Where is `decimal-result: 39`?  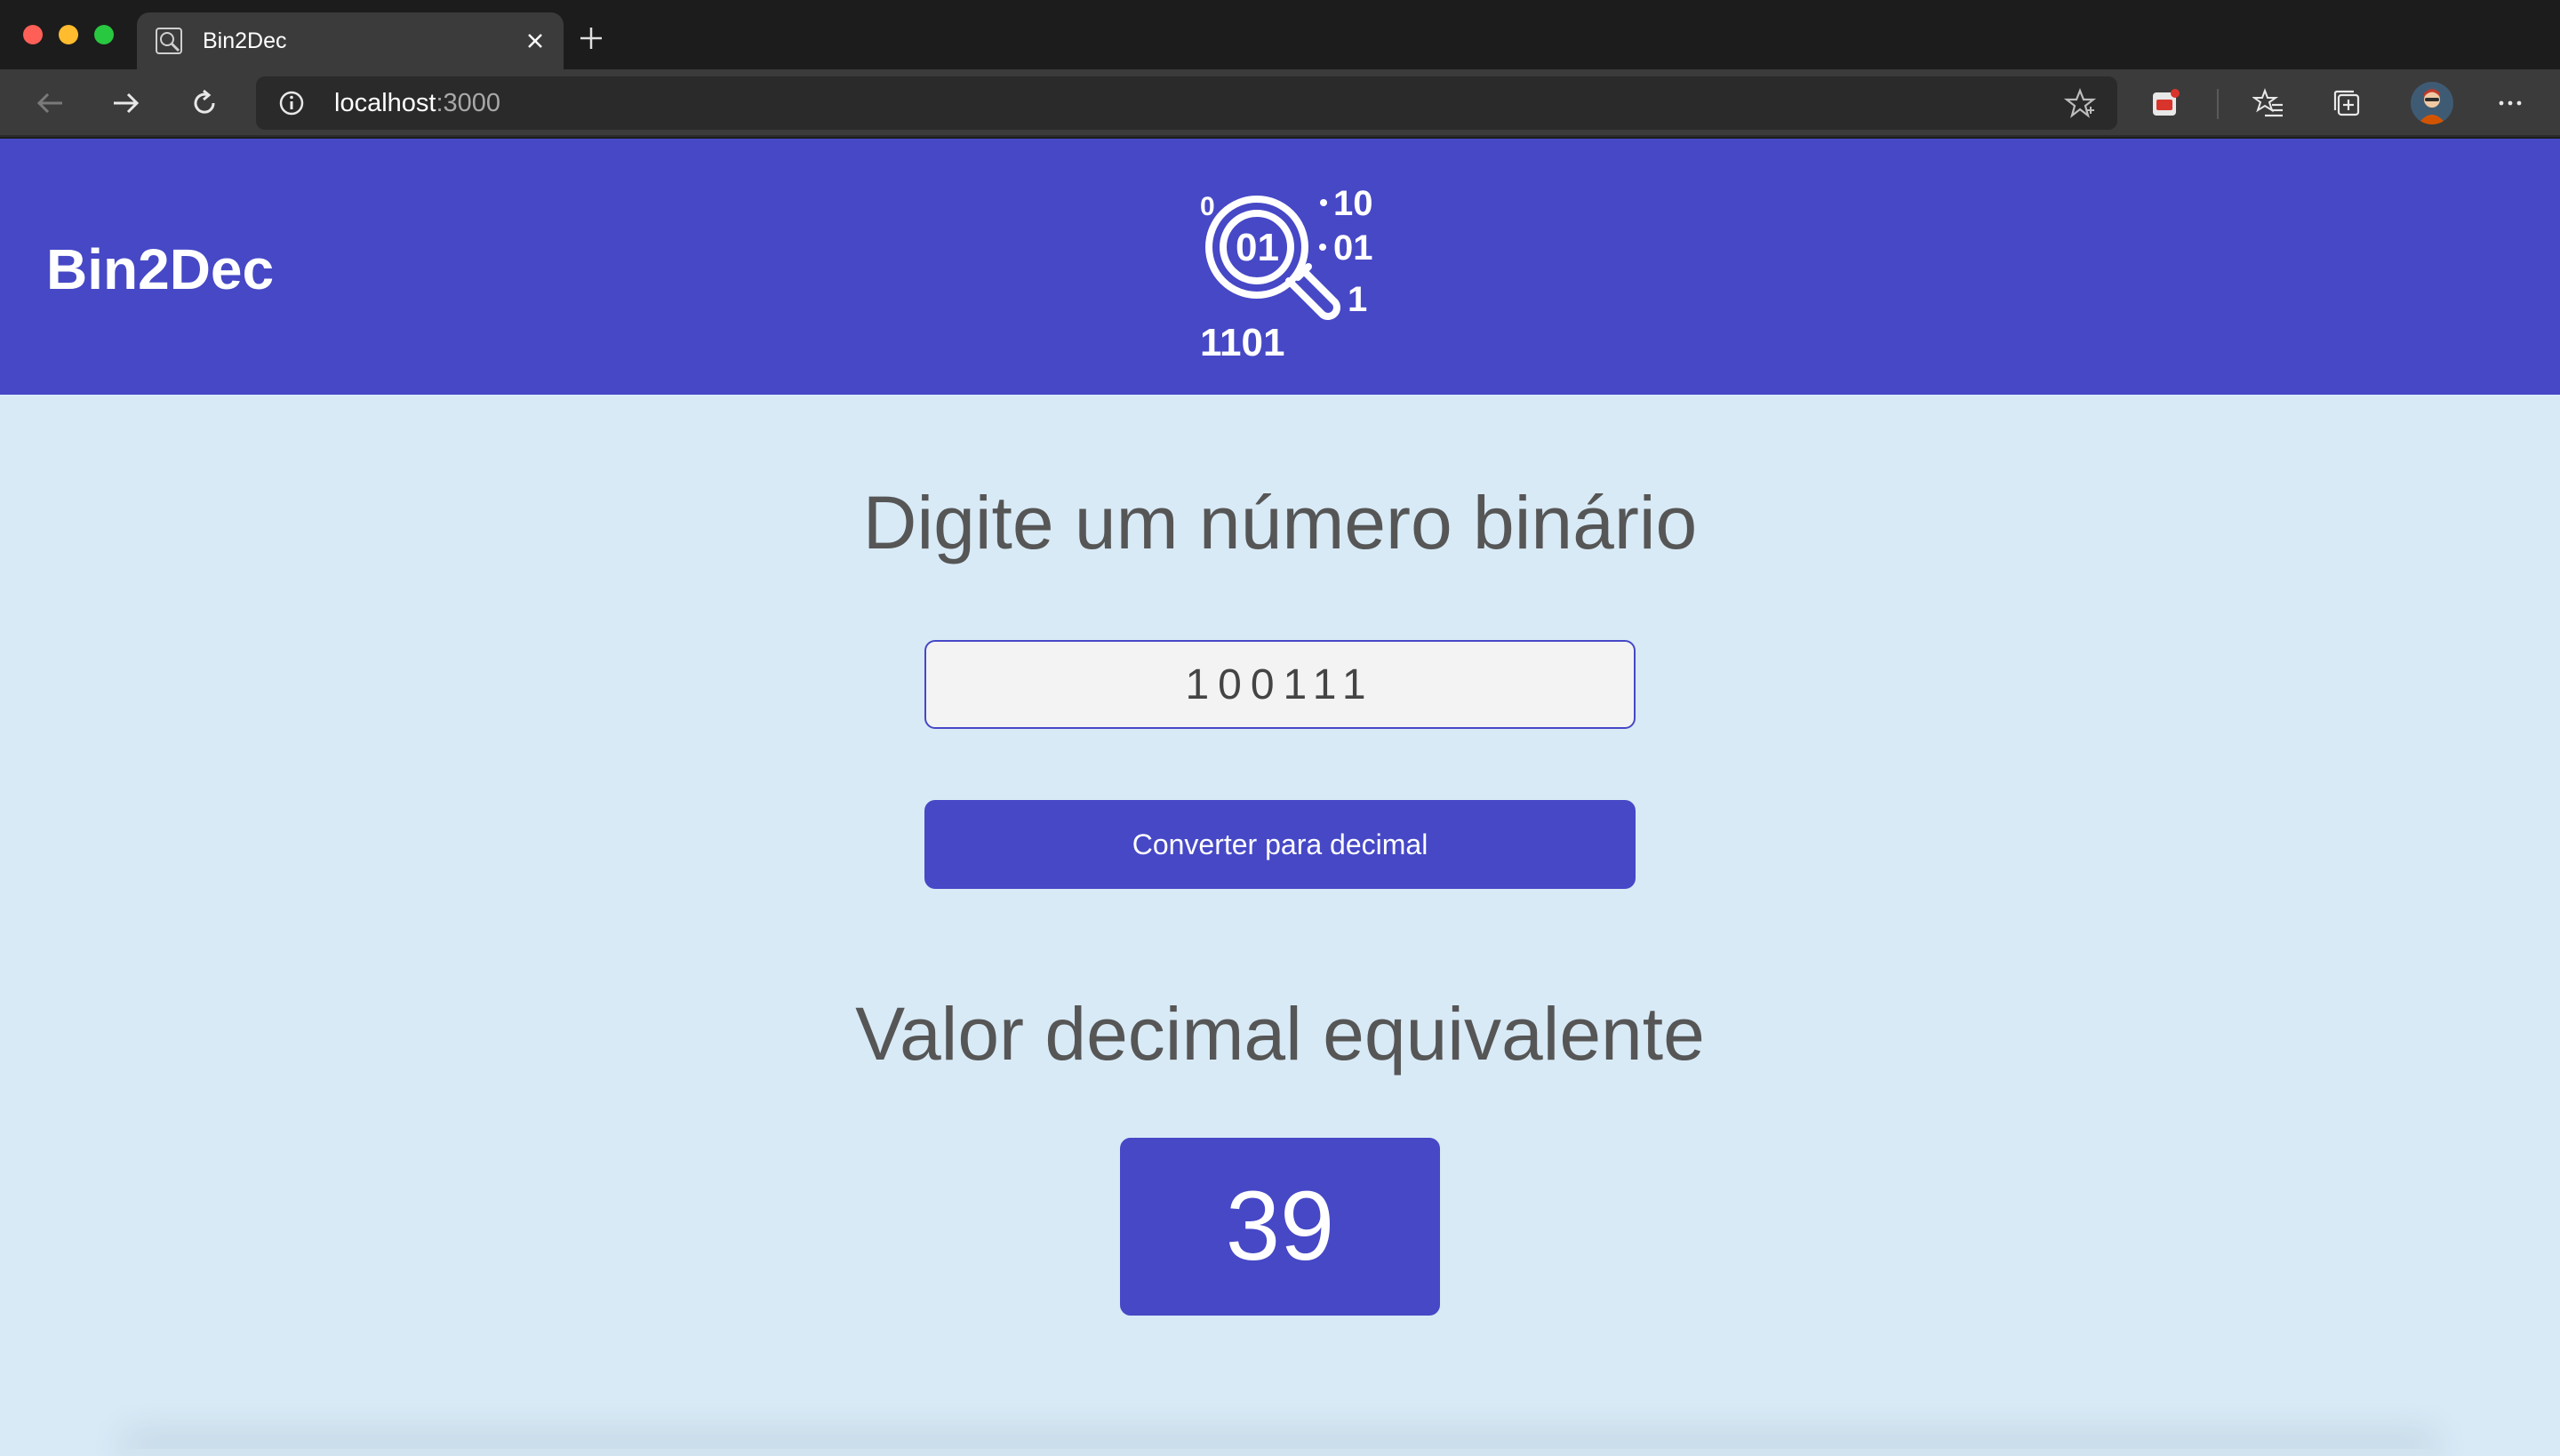
decimal-result: 39 is located at coordinates (1280, 1227).